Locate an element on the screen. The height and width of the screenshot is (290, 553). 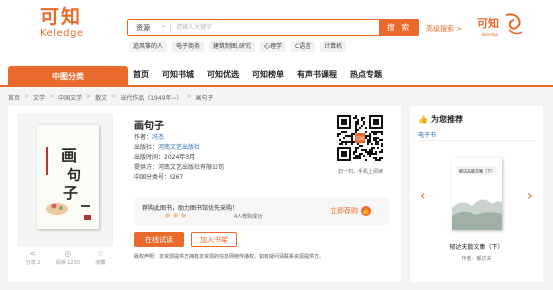
search-button: 搜 索 is located at coordinates (399, 27).